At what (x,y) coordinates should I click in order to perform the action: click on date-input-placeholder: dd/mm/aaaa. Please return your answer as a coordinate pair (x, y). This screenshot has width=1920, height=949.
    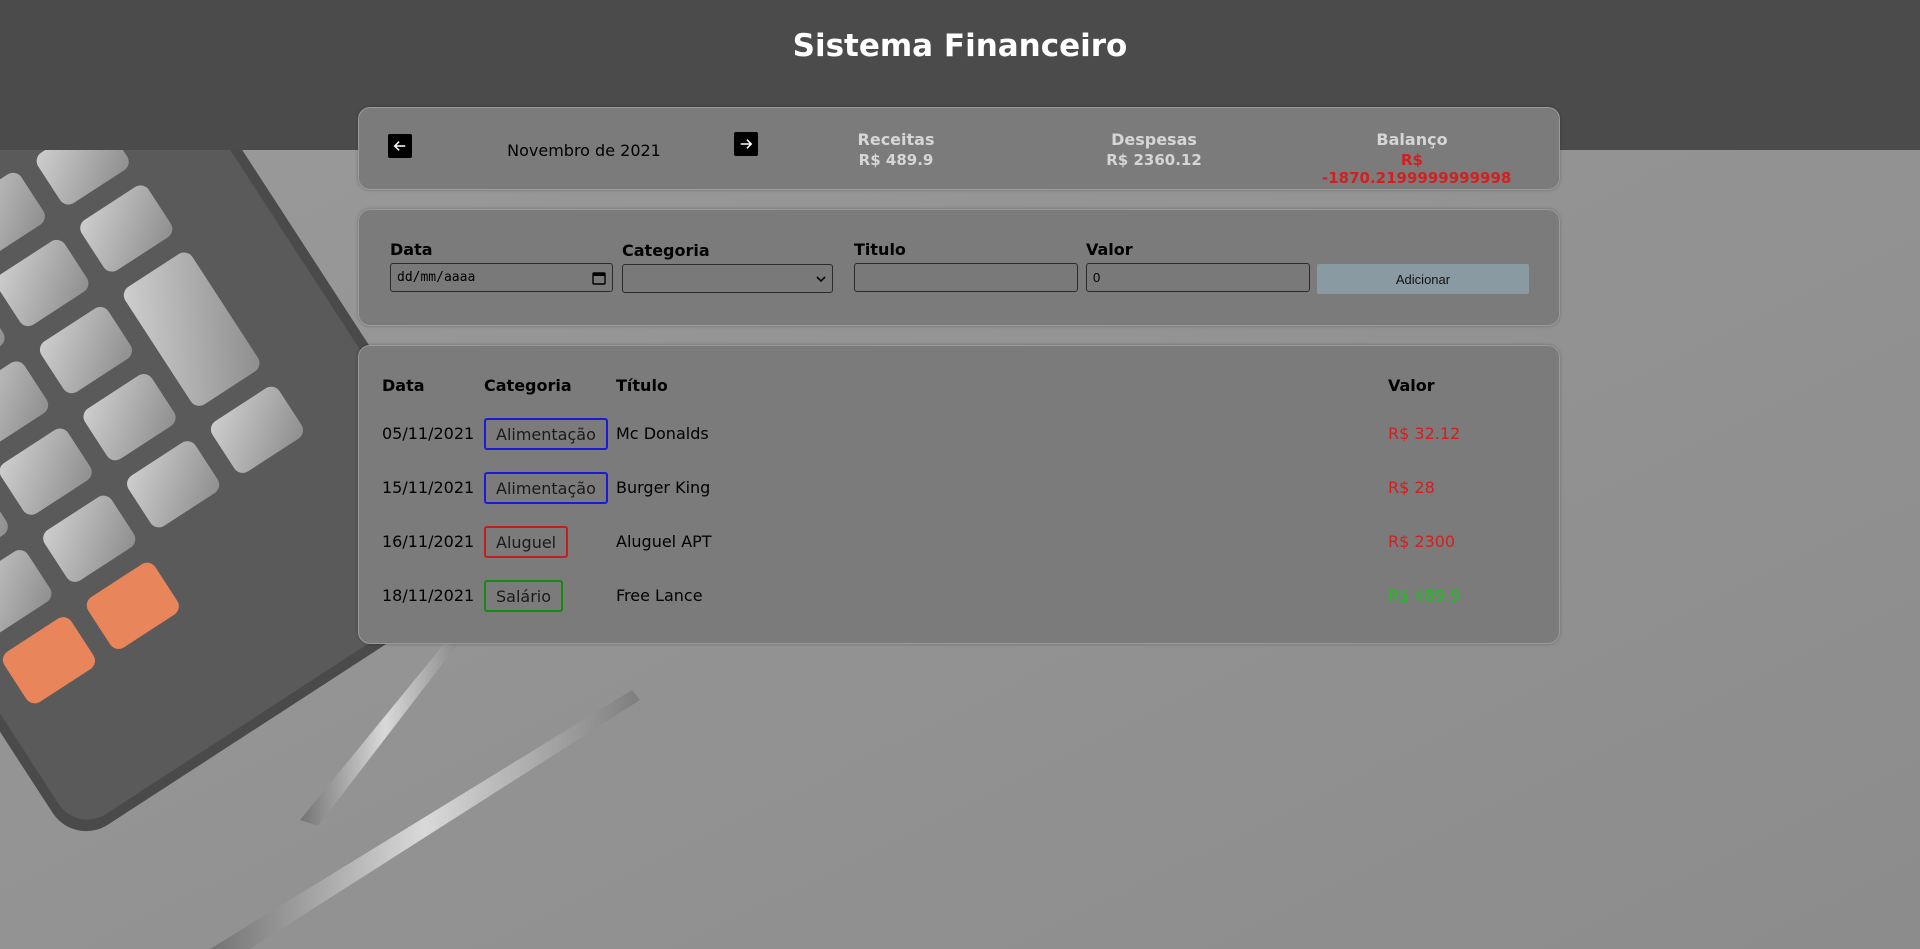
    Looking at the image, I should click on (436, 277).